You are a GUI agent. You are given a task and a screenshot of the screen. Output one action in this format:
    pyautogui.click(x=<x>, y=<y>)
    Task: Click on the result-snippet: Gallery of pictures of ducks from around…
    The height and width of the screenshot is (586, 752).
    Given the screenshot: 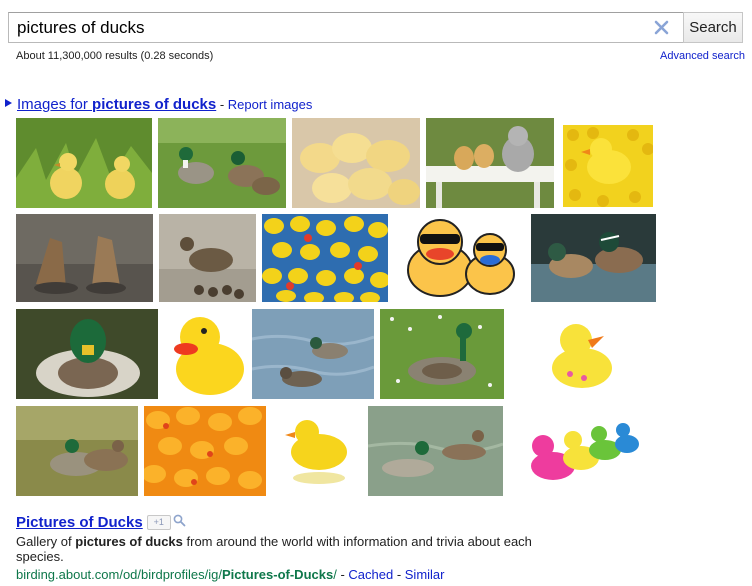 What is the action you would take?
    pyautogui.click(x=281, y=549)
    